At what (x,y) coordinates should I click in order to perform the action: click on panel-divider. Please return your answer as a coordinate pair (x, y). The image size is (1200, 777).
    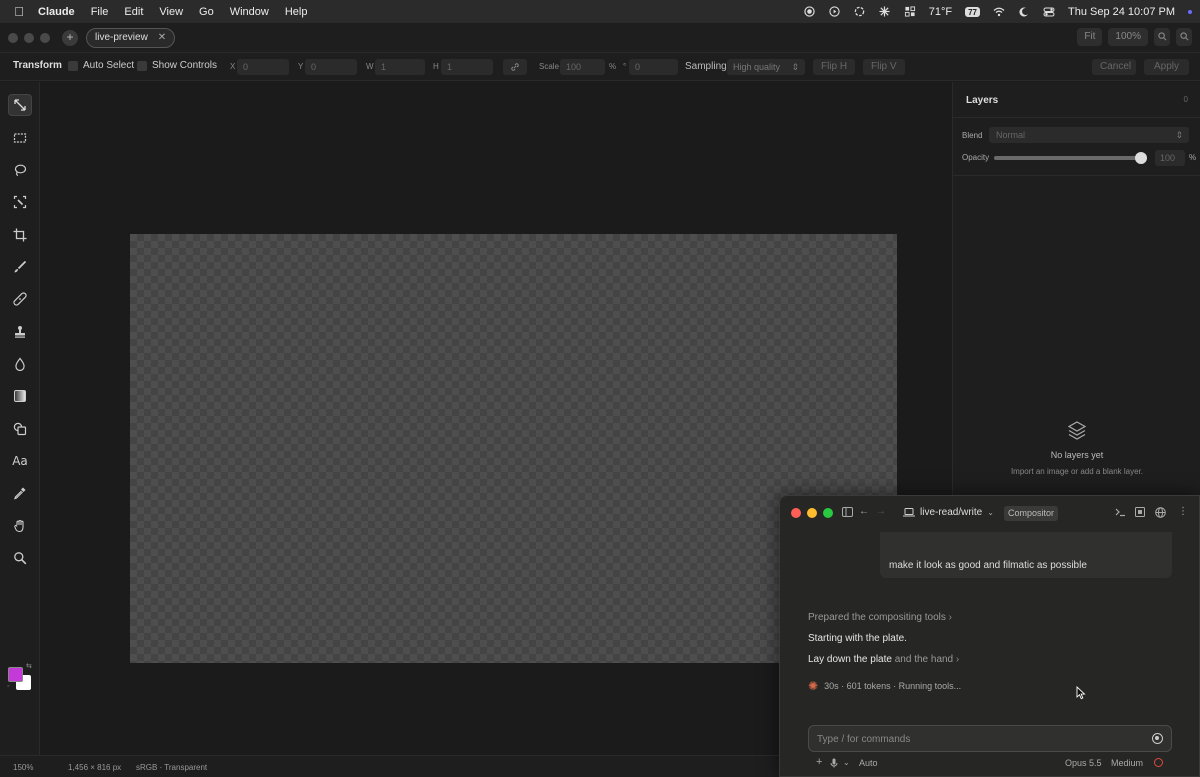
    Looking at the image, I should click on (1076, 175).